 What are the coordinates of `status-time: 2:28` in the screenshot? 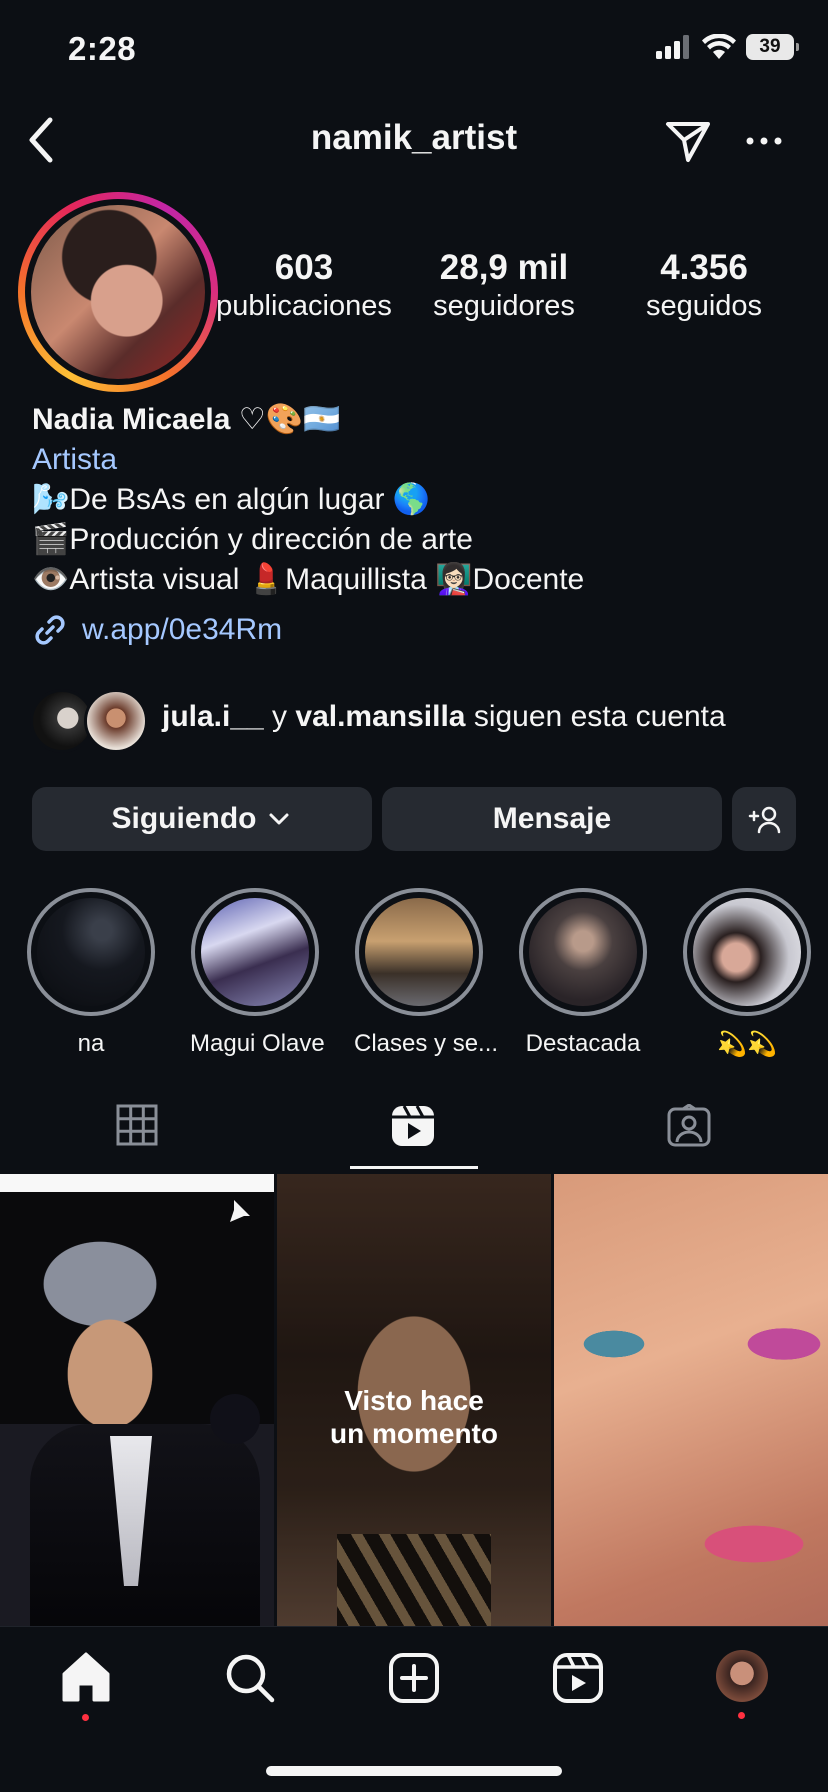 It's located at (102, 48).